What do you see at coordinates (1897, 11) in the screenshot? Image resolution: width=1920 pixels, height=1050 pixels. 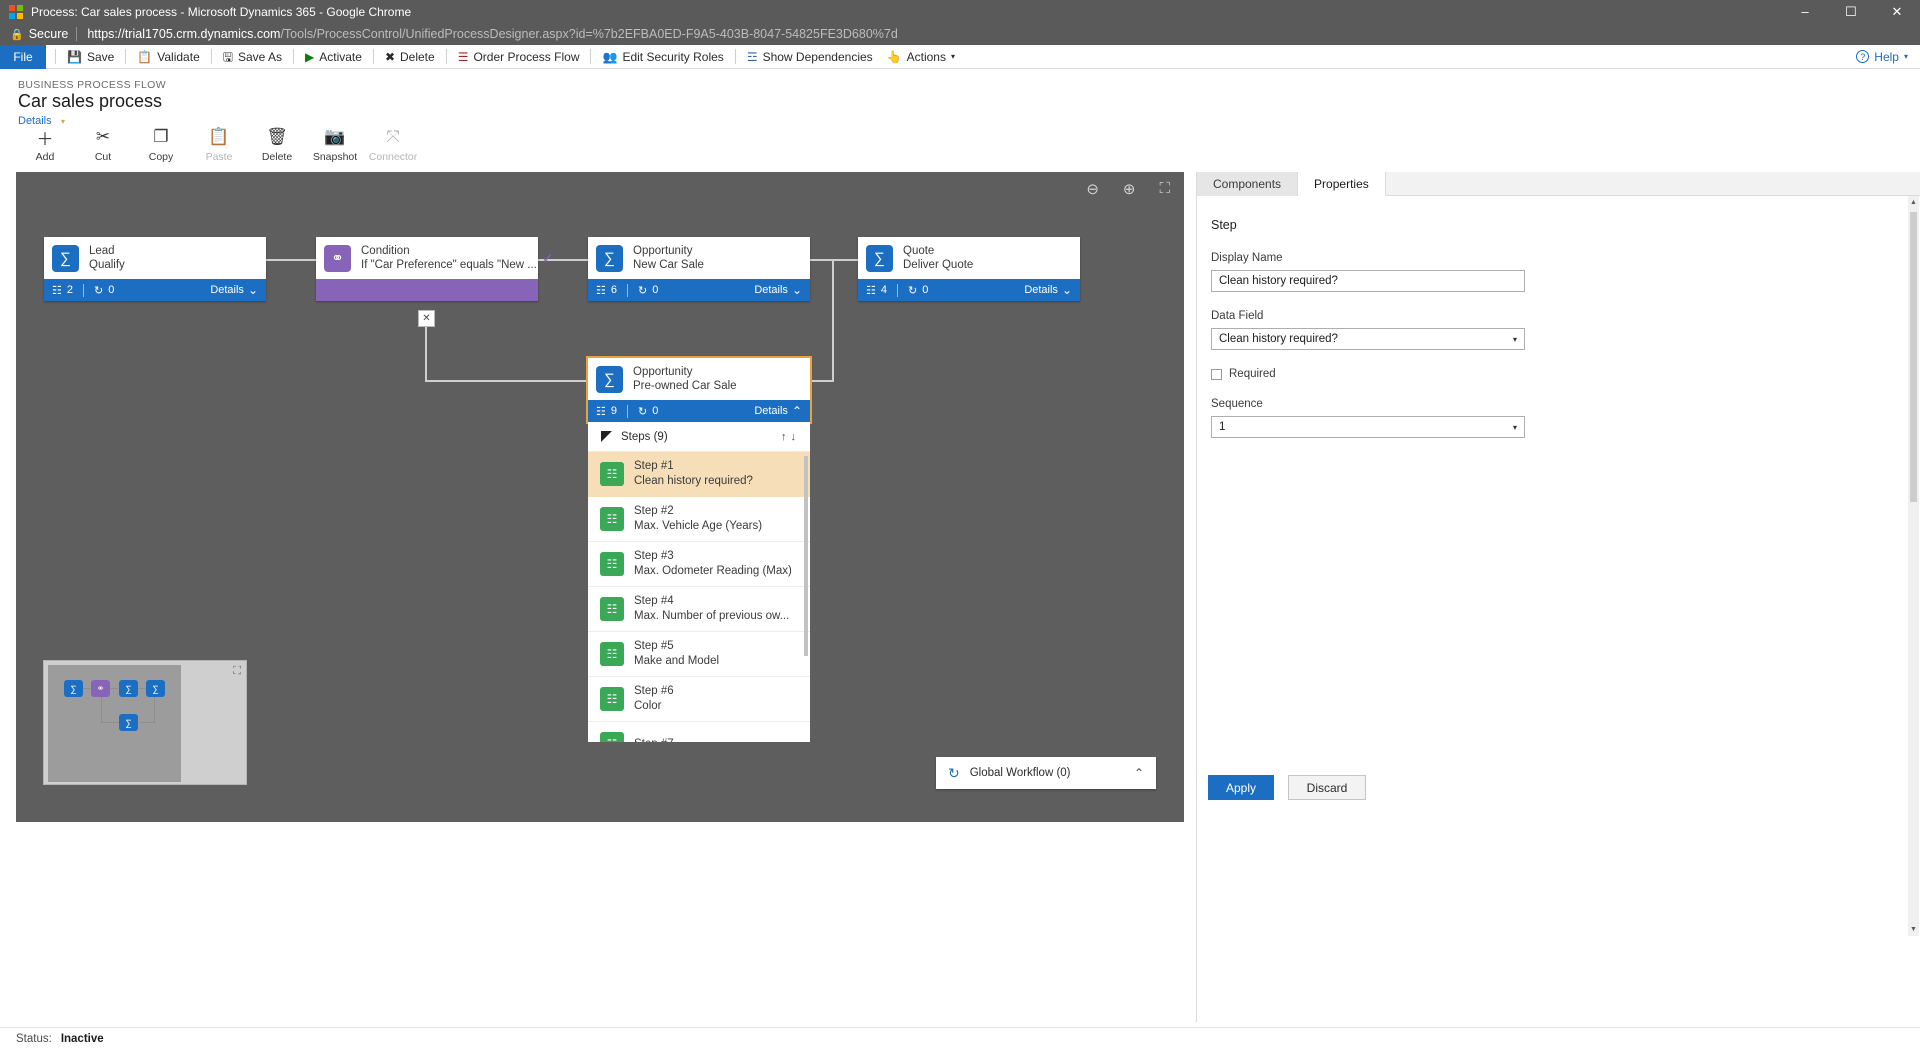 I see `close-button: ✕` at bounding box center [1897, 11].